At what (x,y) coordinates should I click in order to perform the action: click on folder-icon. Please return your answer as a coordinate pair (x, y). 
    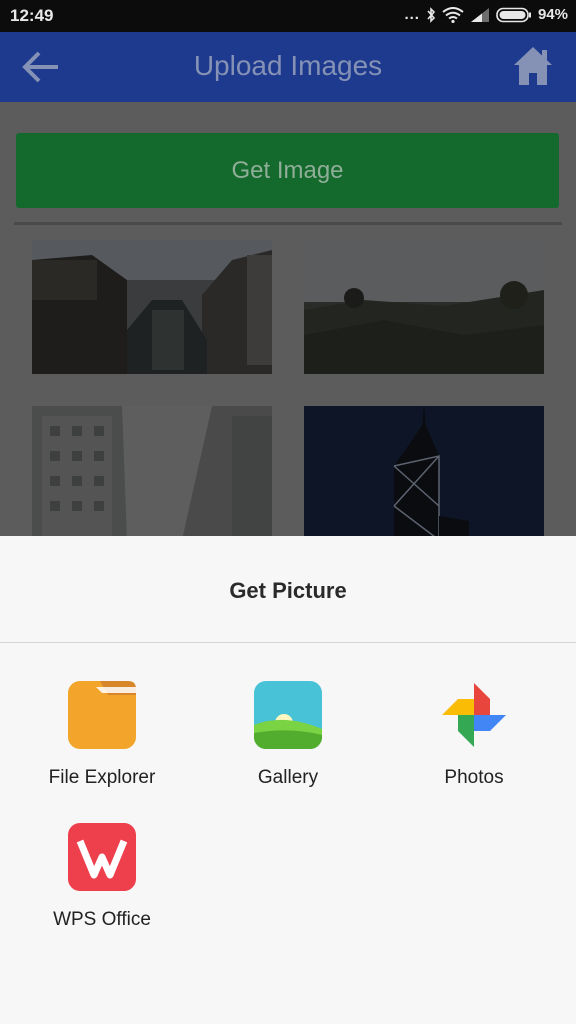
    Looking at the image, I should click on (102, 715).